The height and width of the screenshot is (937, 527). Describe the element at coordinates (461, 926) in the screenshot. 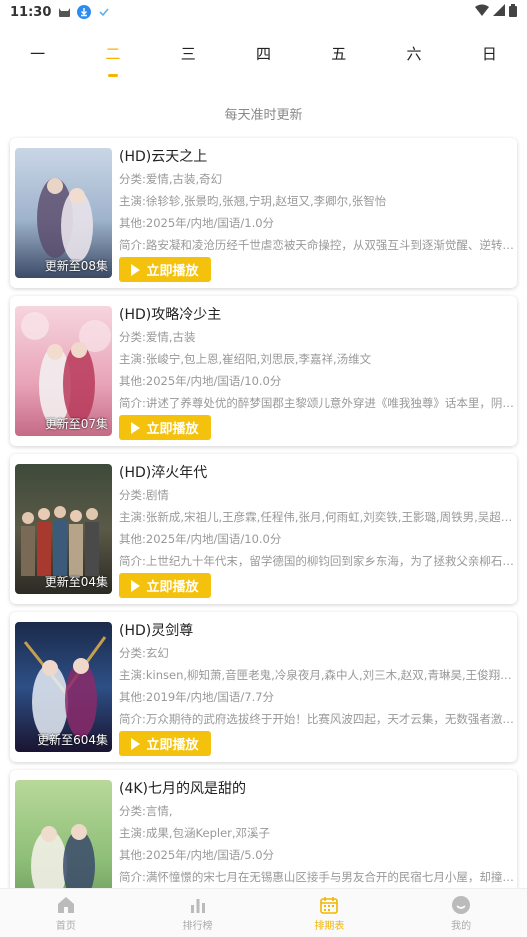

I see `nav-profile-label: 我的` at that location.